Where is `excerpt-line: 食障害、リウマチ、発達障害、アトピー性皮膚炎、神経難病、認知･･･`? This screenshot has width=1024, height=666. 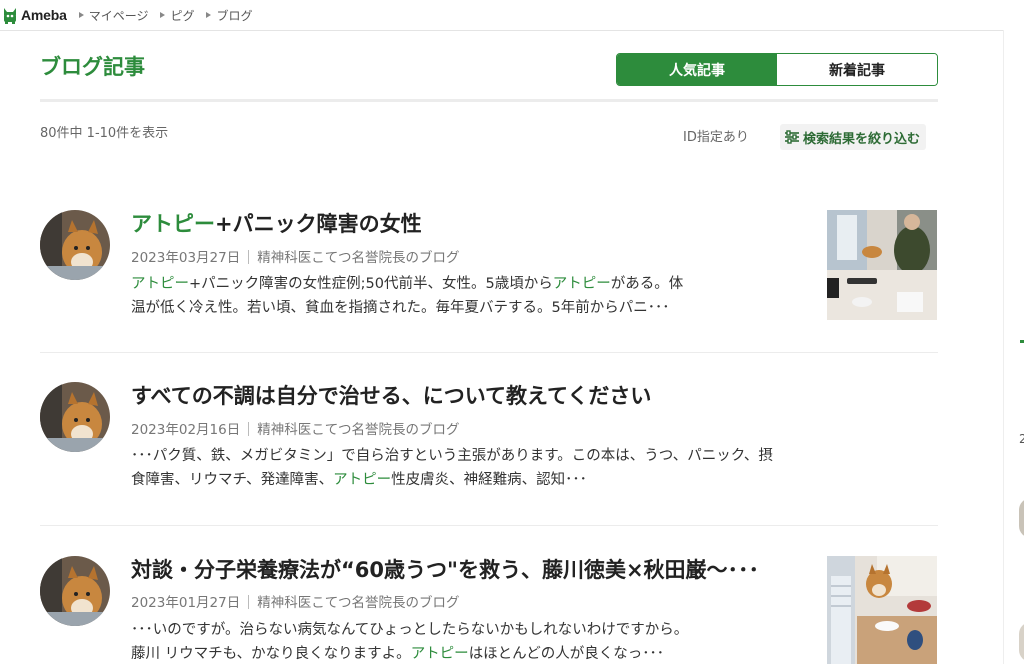 excerpt-line: 食障害、リウマチ、発達障害、アトピー性皮膚炎、神経難病、認知･･･ is located at coordinates (531, 480).